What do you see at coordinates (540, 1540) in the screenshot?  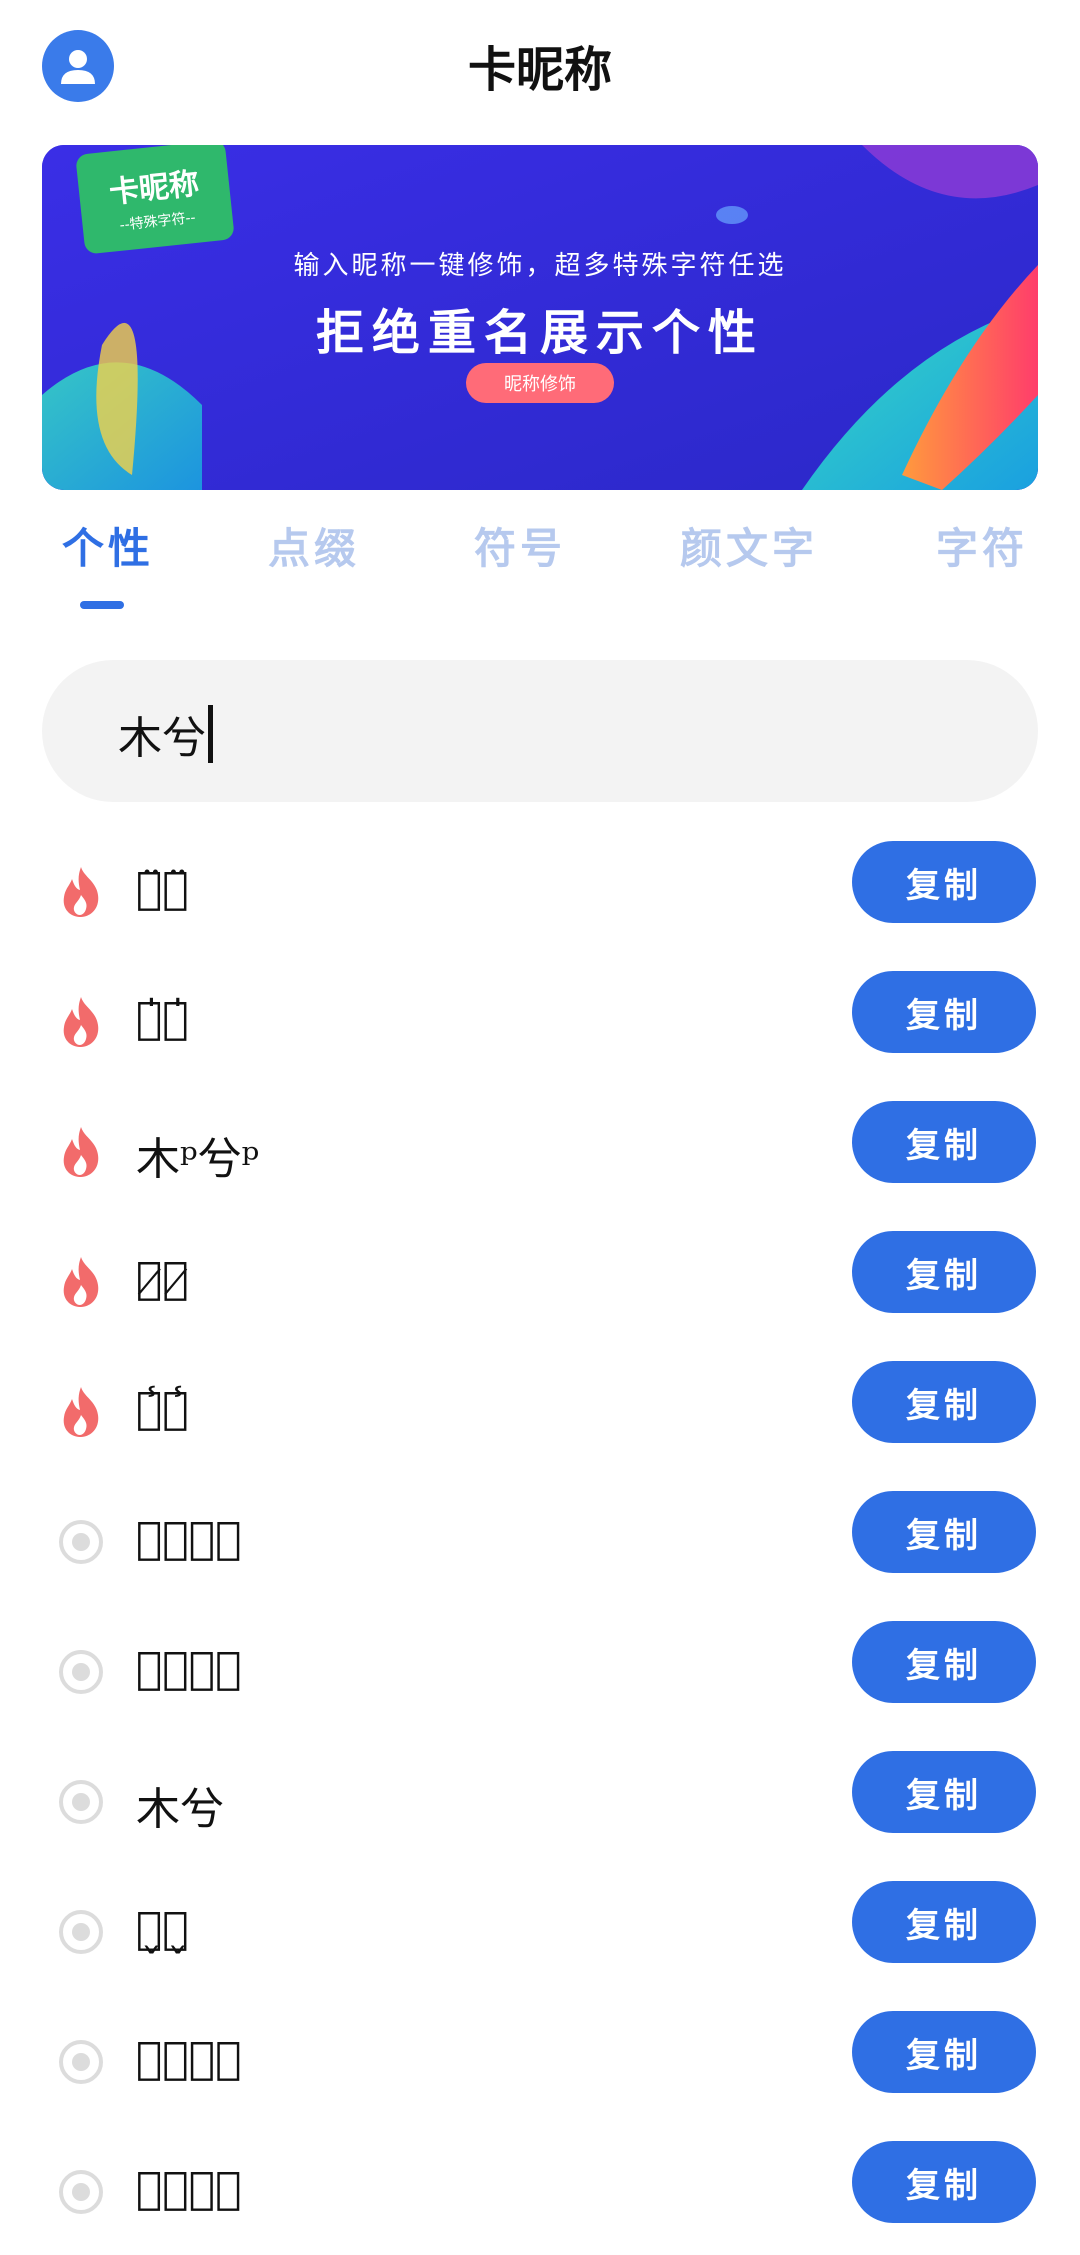 I see `list-item: 木ͯ兮ͯ 复制` at bounding box center [540, 1540].